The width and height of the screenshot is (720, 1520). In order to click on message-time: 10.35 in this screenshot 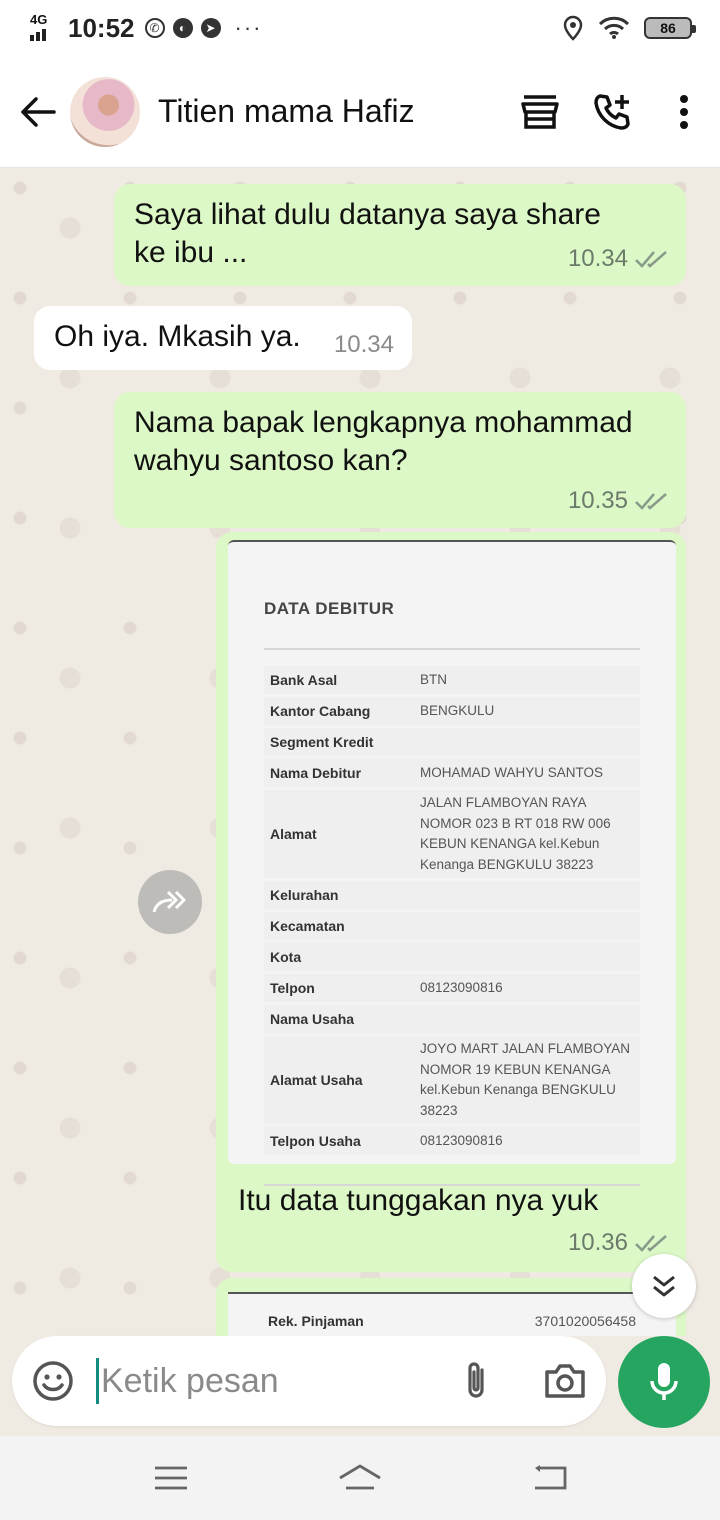, I will do `click(597, 500)`.